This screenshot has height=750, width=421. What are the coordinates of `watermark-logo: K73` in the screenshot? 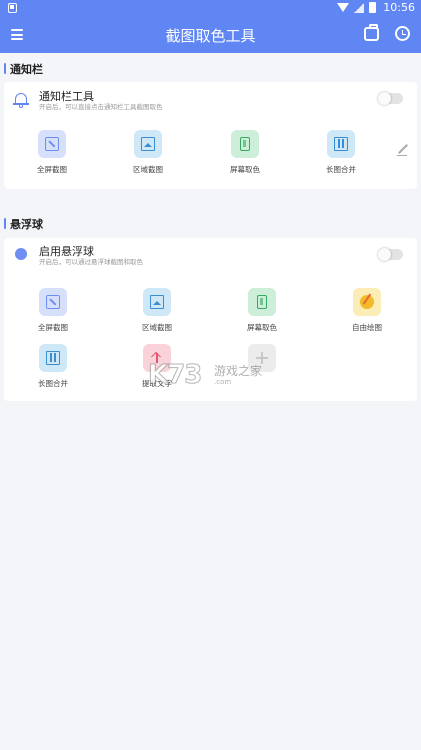 It's located at (174, 375).